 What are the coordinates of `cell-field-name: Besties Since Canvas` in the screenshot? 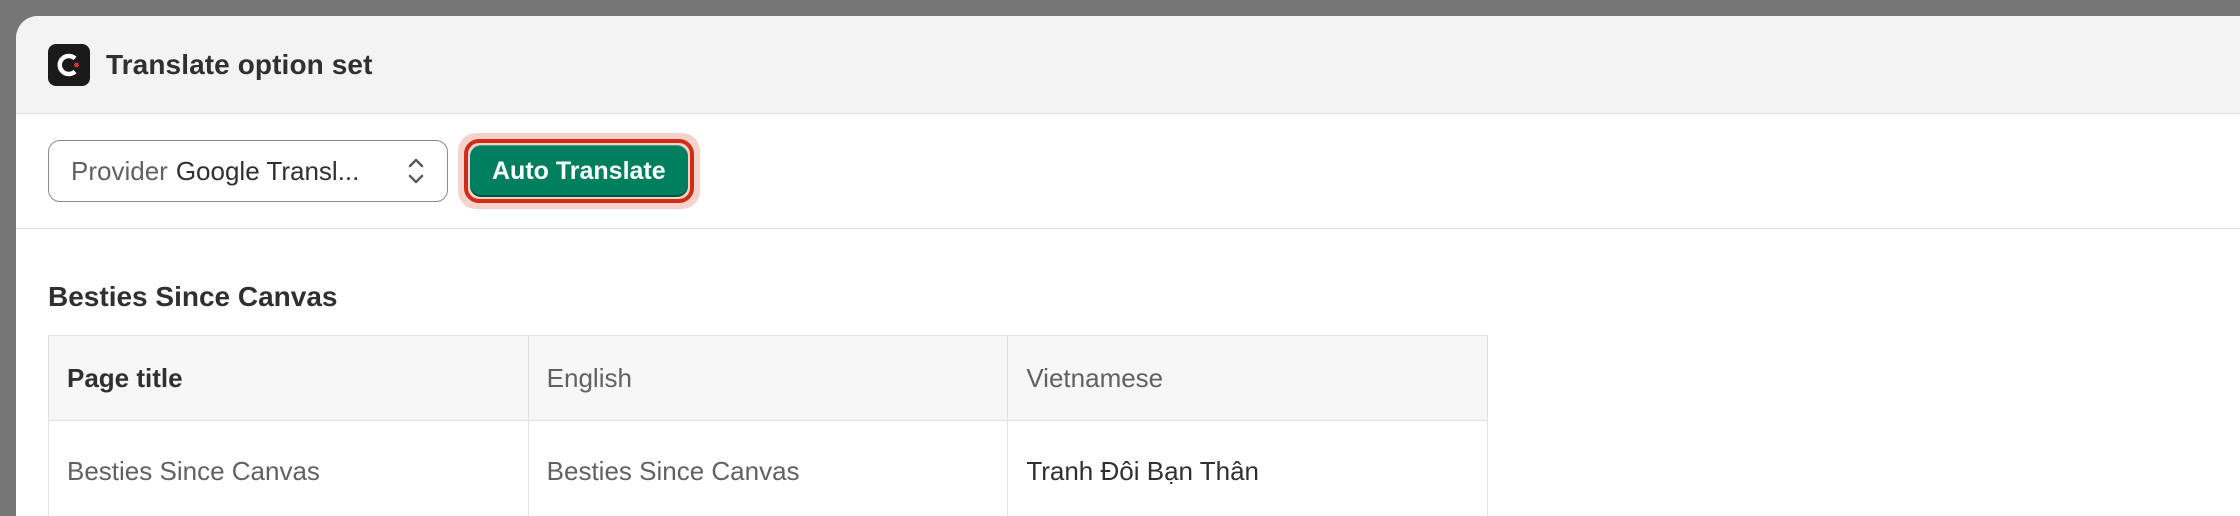 It's located at (289, 468).